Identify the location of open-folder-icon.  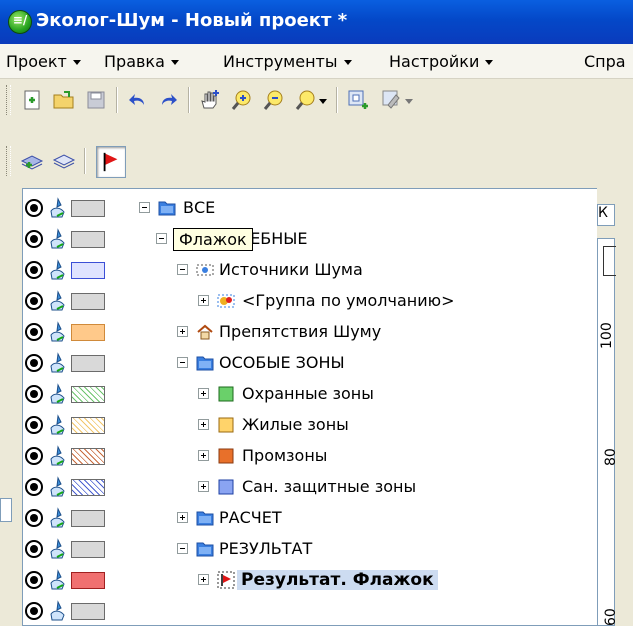
(64, 100).